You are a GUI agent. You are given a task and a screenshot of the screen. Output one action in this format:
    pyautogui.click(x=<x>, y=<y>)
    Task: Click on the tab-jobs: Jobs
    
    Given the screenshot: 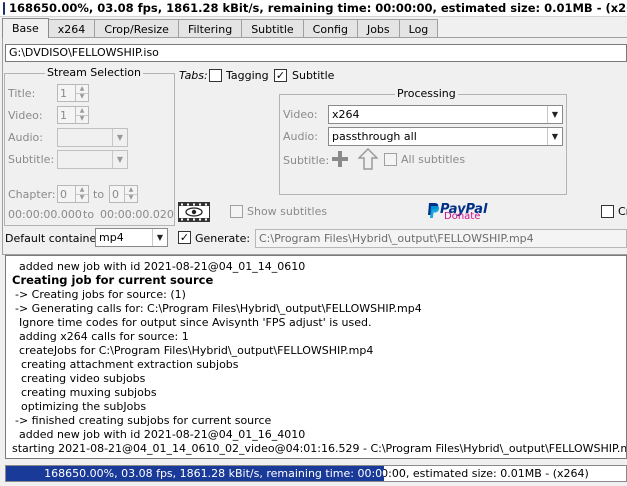 What is the action you would take?
    pyautogui.click(x=378, y=28)
    